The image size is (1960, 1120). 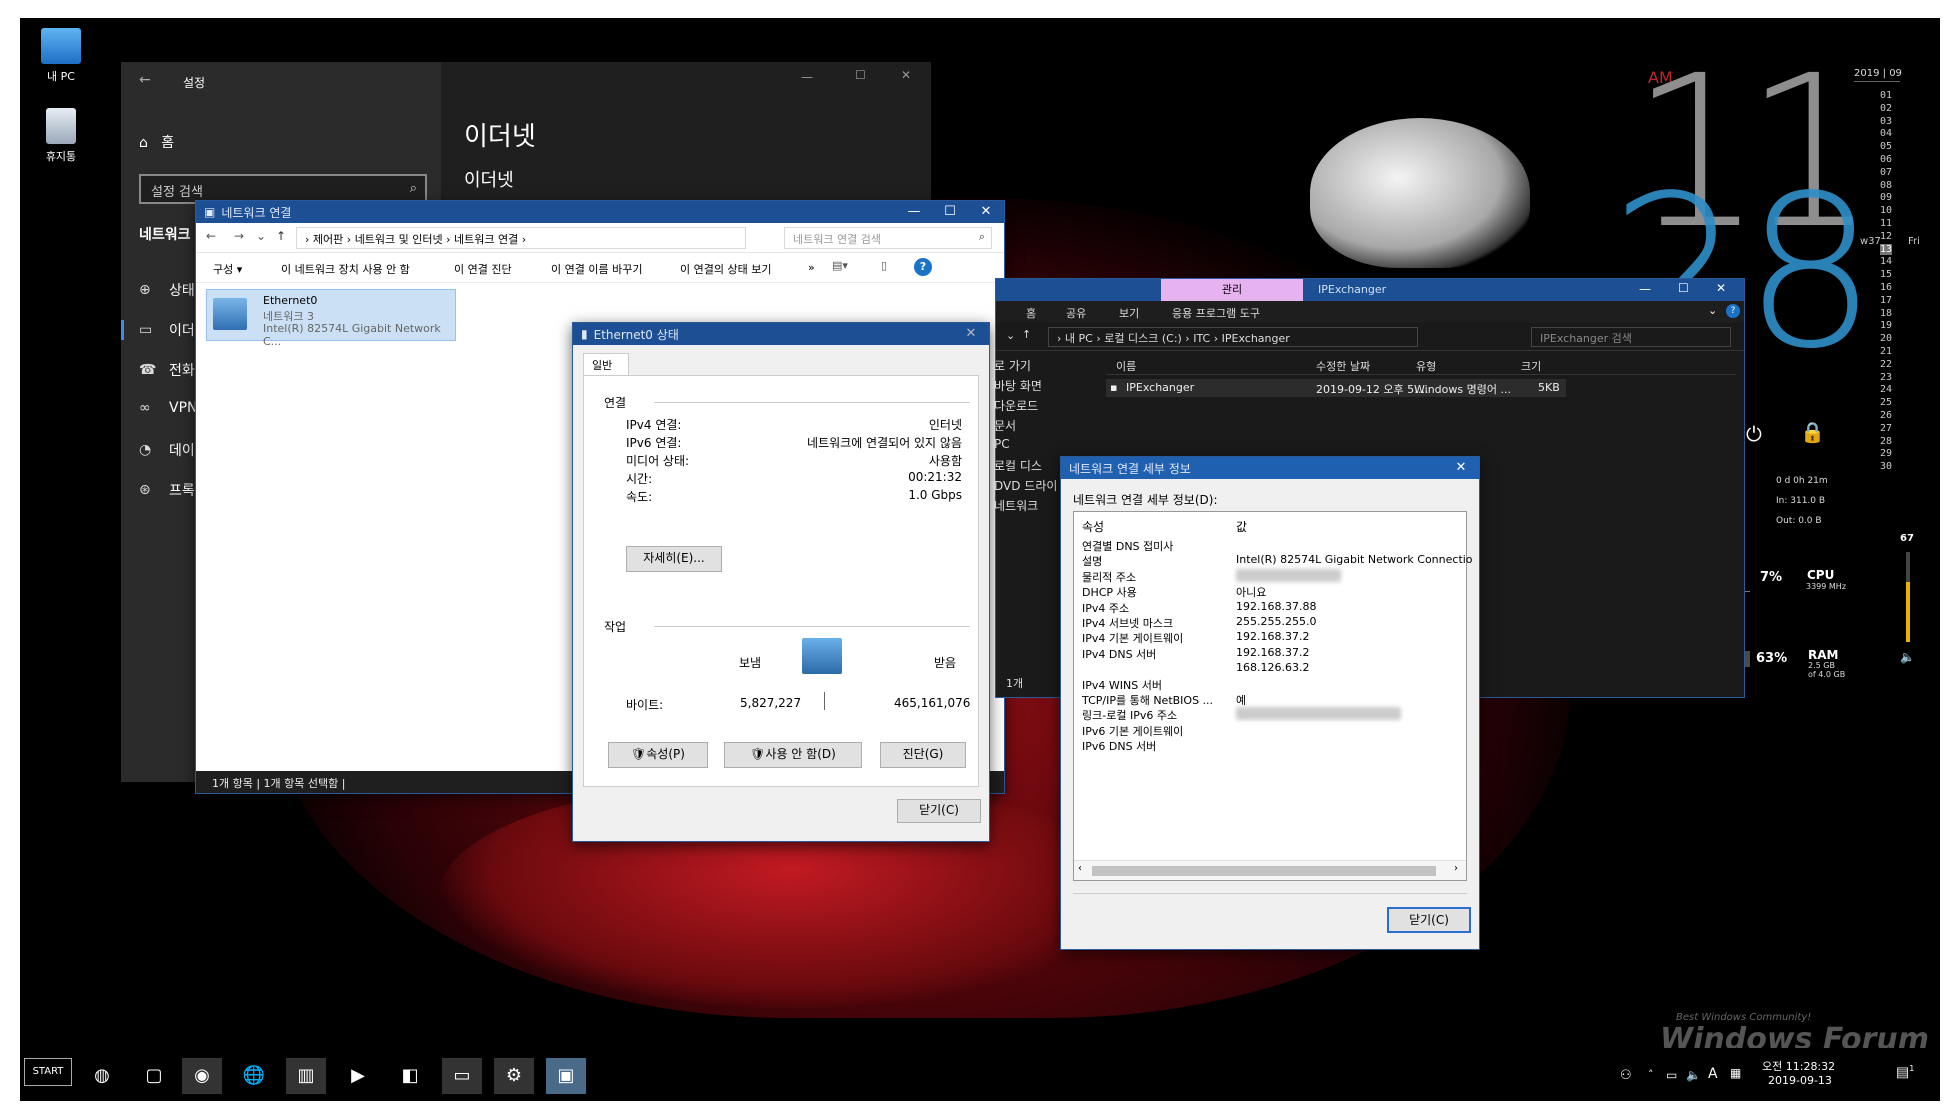 What do you see at coordinates (345, 269) in the screenshot?
I see `disable-device-button: 이 네트워크 장치 사용 안 함` at bounding box center [345, 269].